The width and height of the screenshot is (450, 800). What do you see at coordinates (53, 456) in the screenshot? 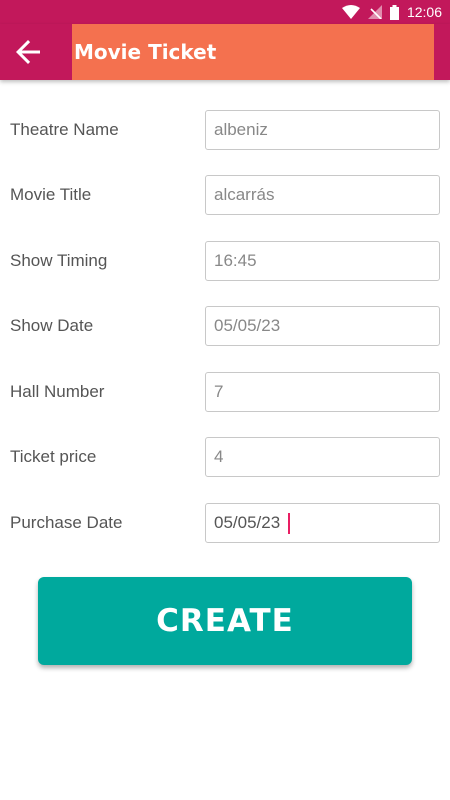
I see `ticket-price-label: Ticket price` at bounding box center [53, 456].